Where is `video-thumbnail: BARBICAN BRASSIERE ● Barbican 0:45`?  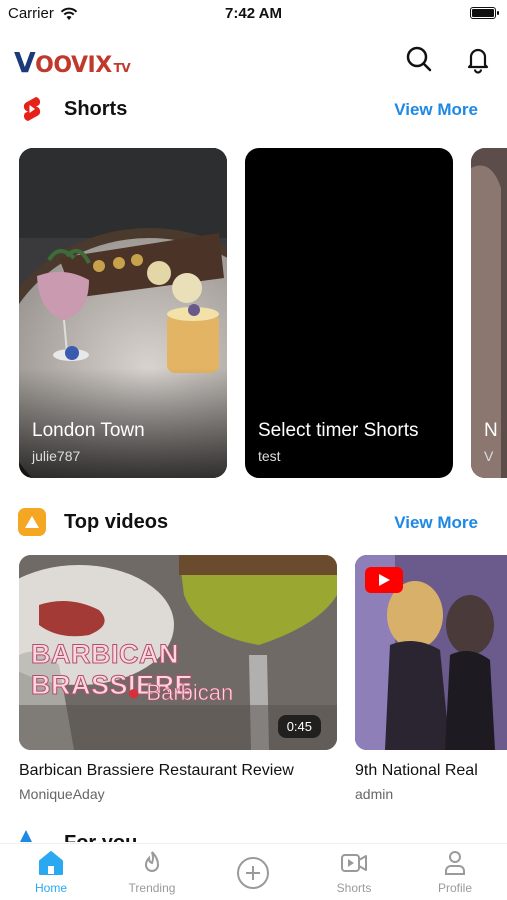 video-thumbnail: BARBICAN BRASSIERE ● Barbican 0:45 is located at coordinates (178, 652).